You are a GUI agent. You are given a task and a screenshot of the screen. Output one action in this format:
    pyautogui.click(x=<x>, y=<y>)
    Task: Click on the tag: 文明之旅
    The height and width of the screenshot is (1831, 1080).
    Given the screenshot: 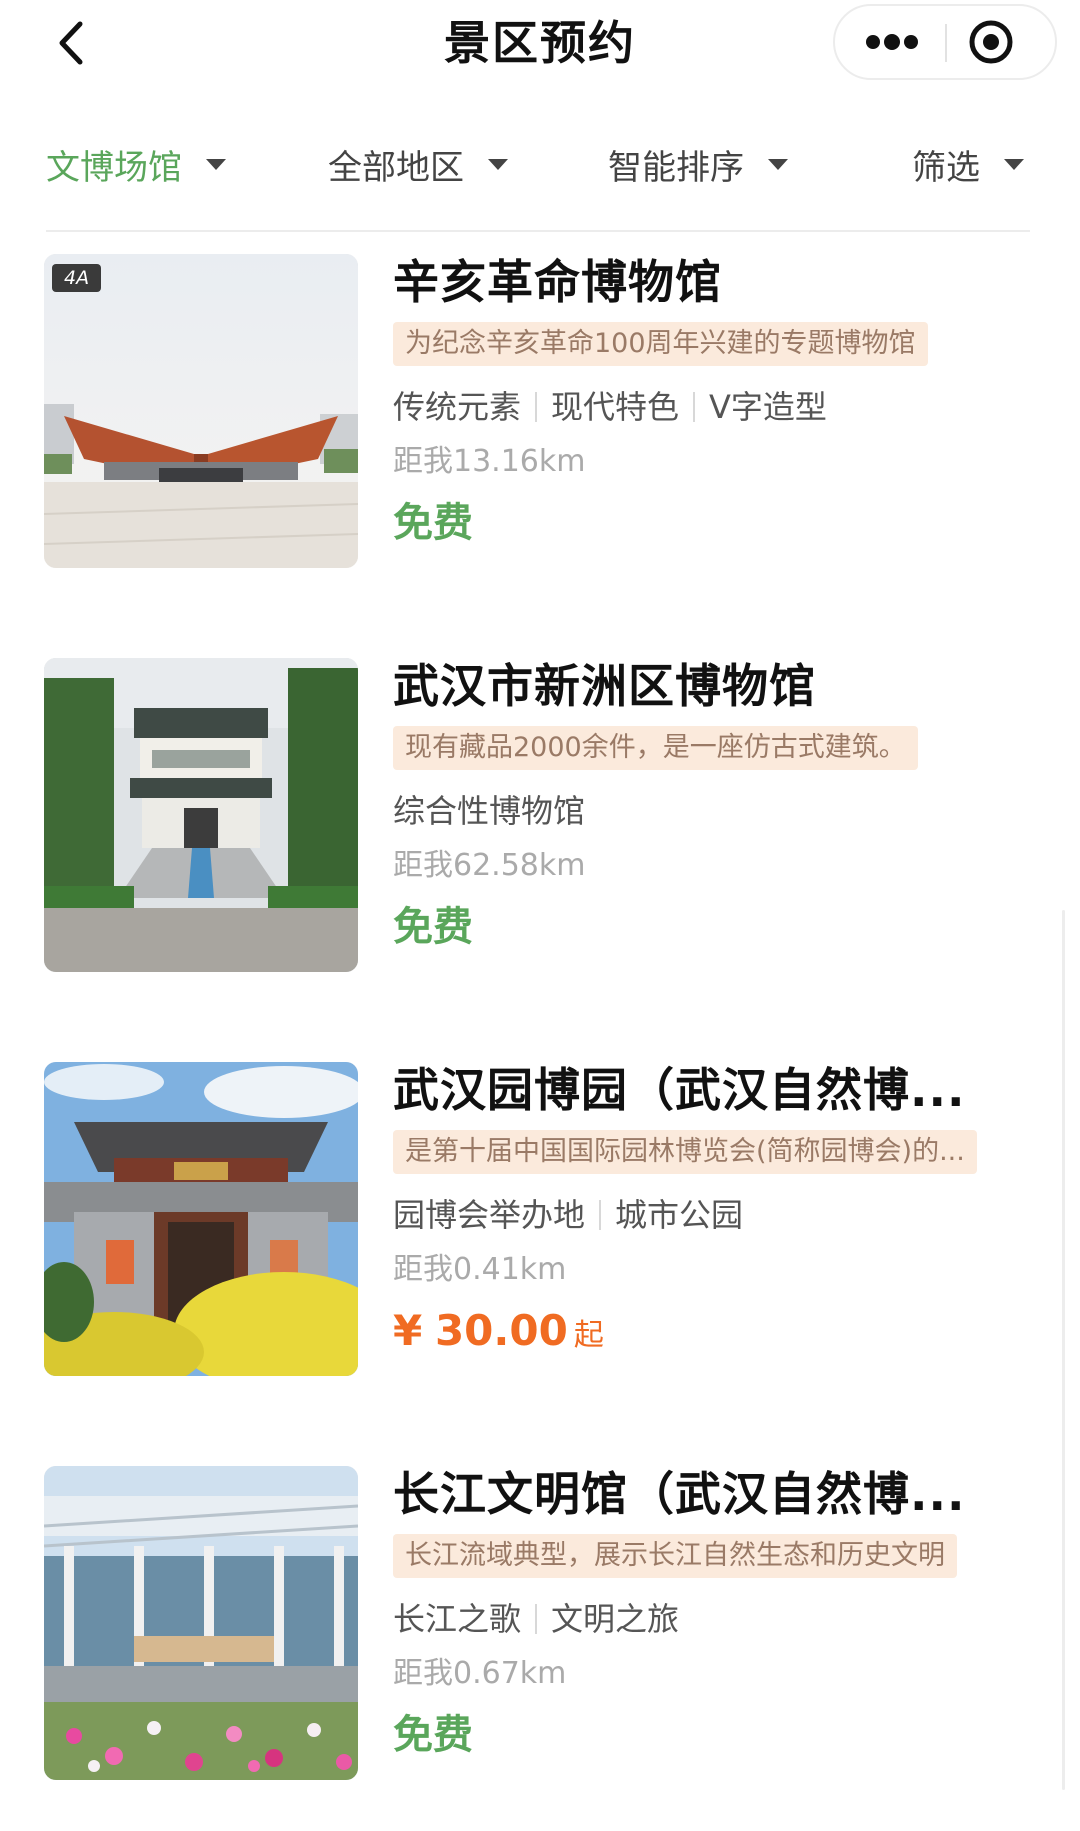 What is the action you would take?
    pyautogui.click(x=615, y=1619)
    